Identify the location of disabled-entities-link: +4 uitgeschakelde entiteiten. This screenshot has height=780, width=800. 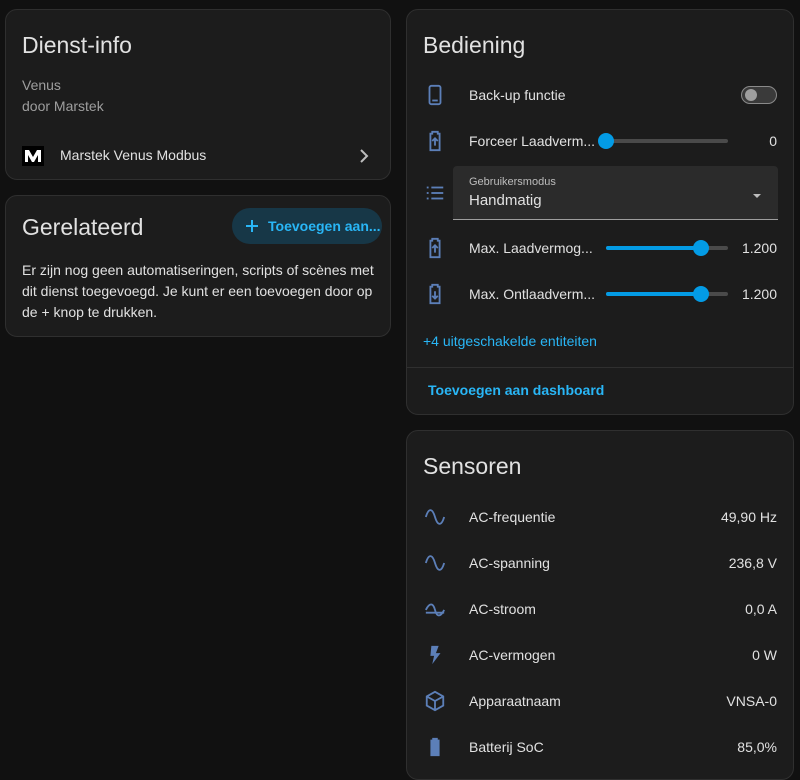
(510, 341).